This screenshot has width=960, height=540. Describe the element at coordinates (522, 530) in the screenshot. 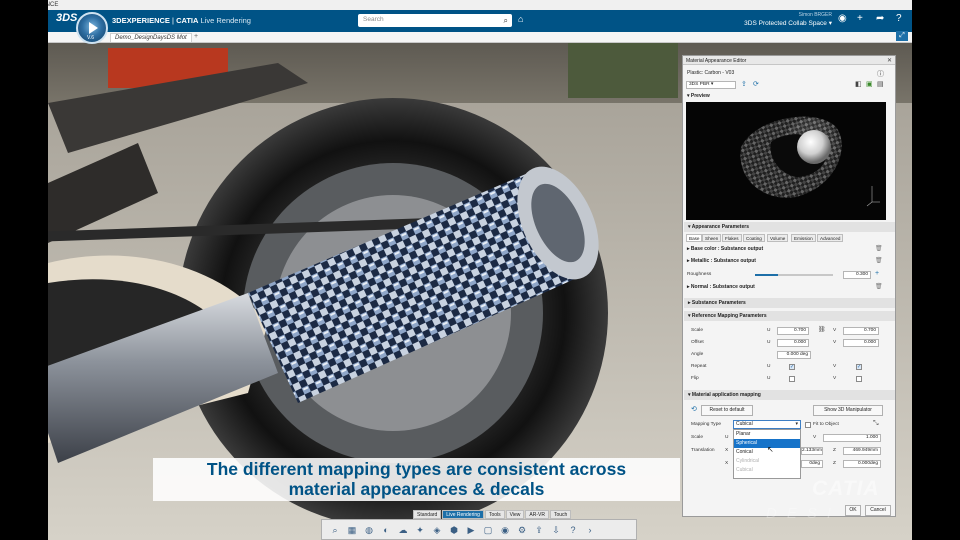

I see `settings-gear-icon: ⚙` at that location.